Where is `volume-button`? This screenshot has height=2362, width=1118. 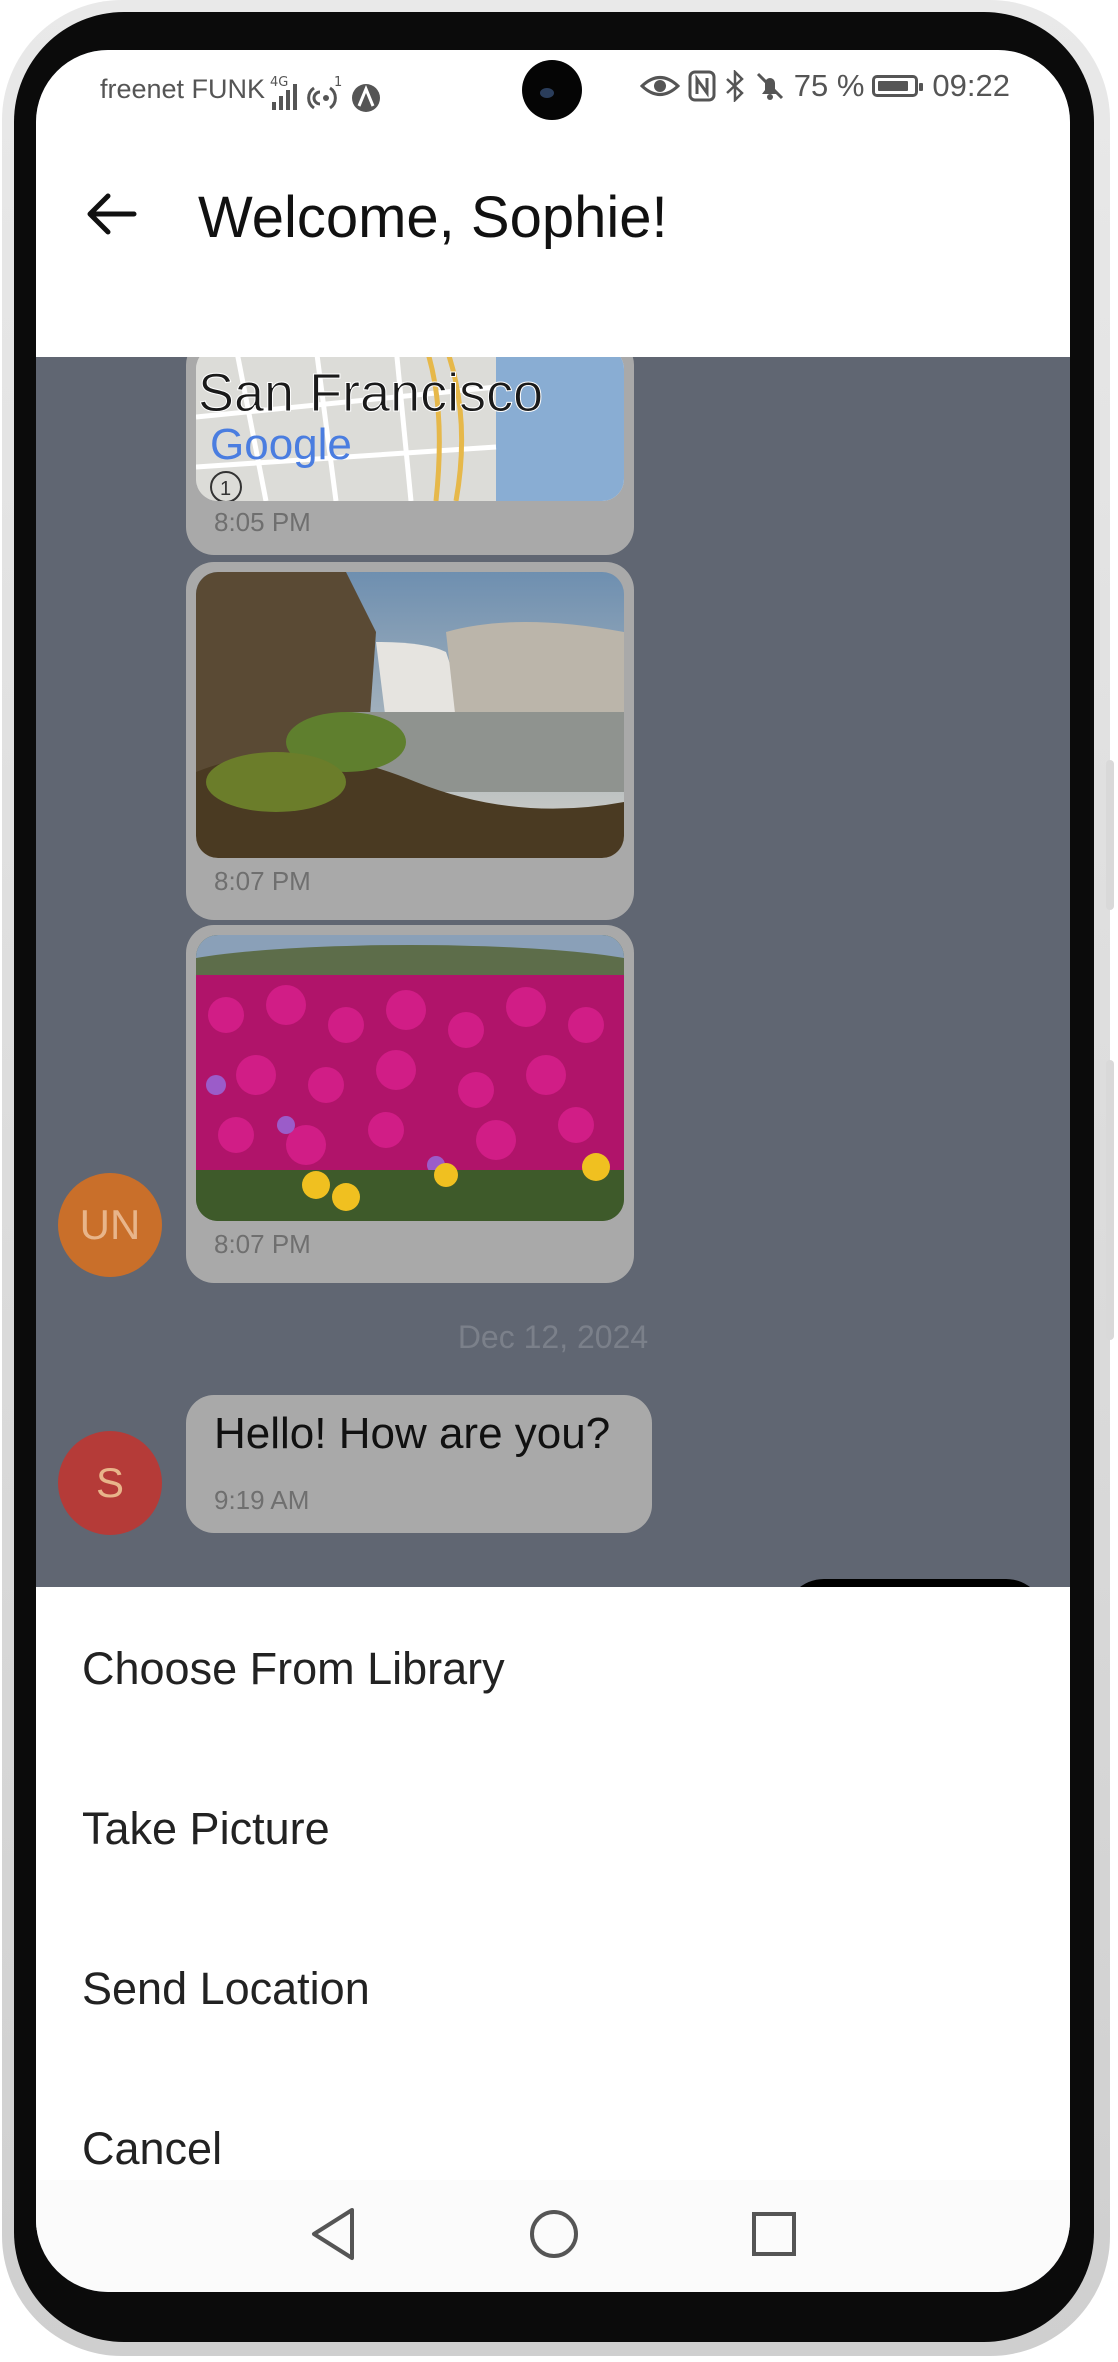
volume-button is located at coordinates (1110, 835).